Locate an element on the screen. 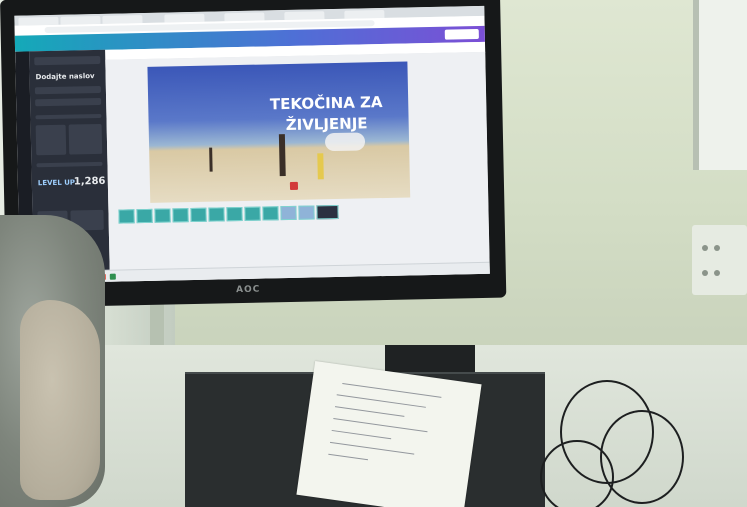  bucket is located at coordinates (294, 185).